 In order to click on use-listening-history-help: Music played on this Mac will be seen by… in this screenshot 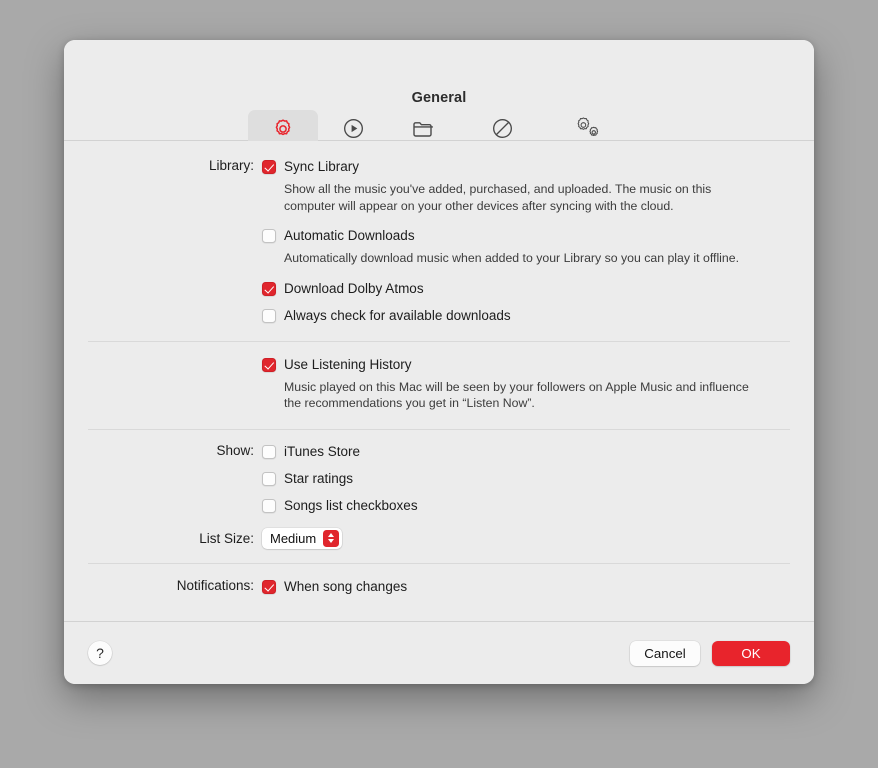, I will do `click(516, 395)`.